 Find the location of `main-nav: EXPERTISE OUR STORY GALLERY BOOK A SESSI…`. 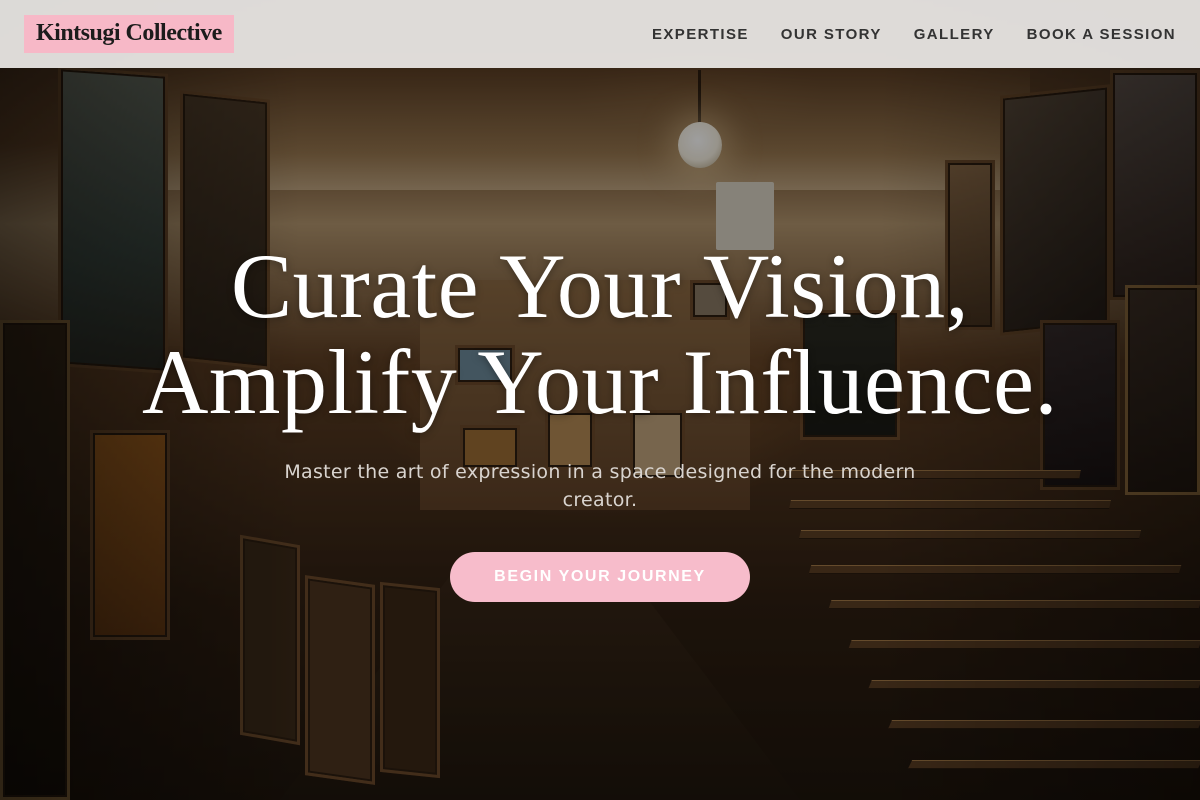

main-nav: EXPERTISE OUR STORY GALLERY BOOK A SESSI… is located at coordinates (898, 34).